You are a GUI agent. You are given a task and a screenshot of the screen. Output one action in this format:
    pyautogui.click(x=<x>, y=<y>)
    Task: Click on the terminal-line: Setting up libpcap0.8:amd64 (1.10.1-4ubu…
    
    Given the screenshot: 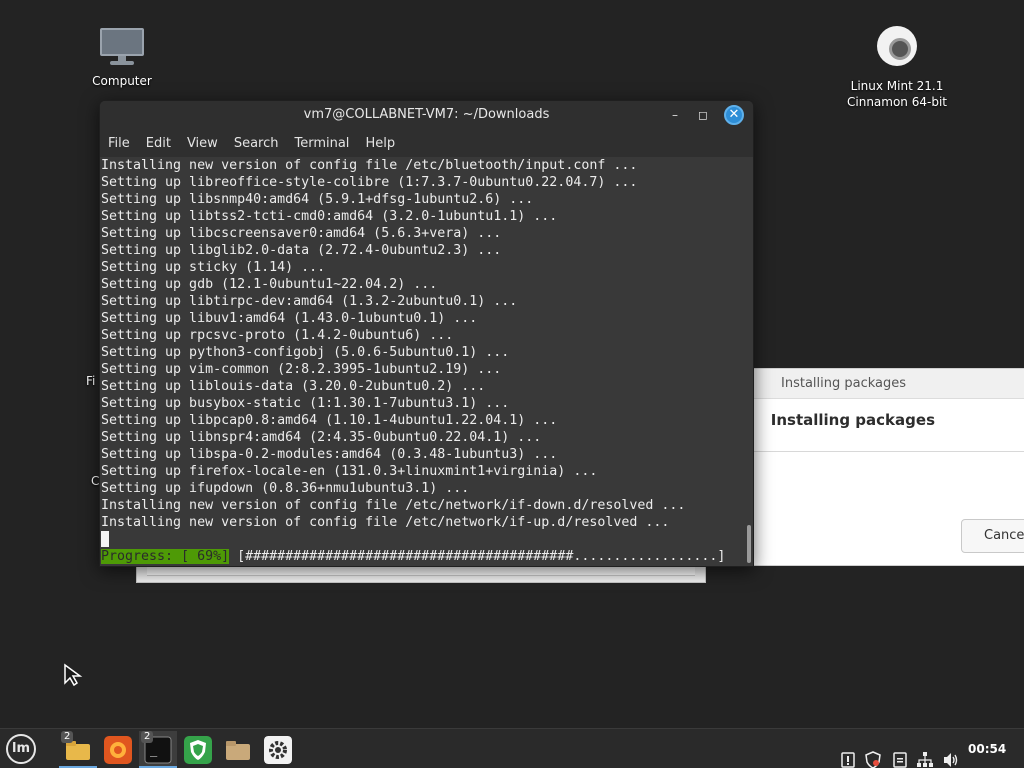 What is the action you would take?
    pyautogui.click(x=329, y=420)
    